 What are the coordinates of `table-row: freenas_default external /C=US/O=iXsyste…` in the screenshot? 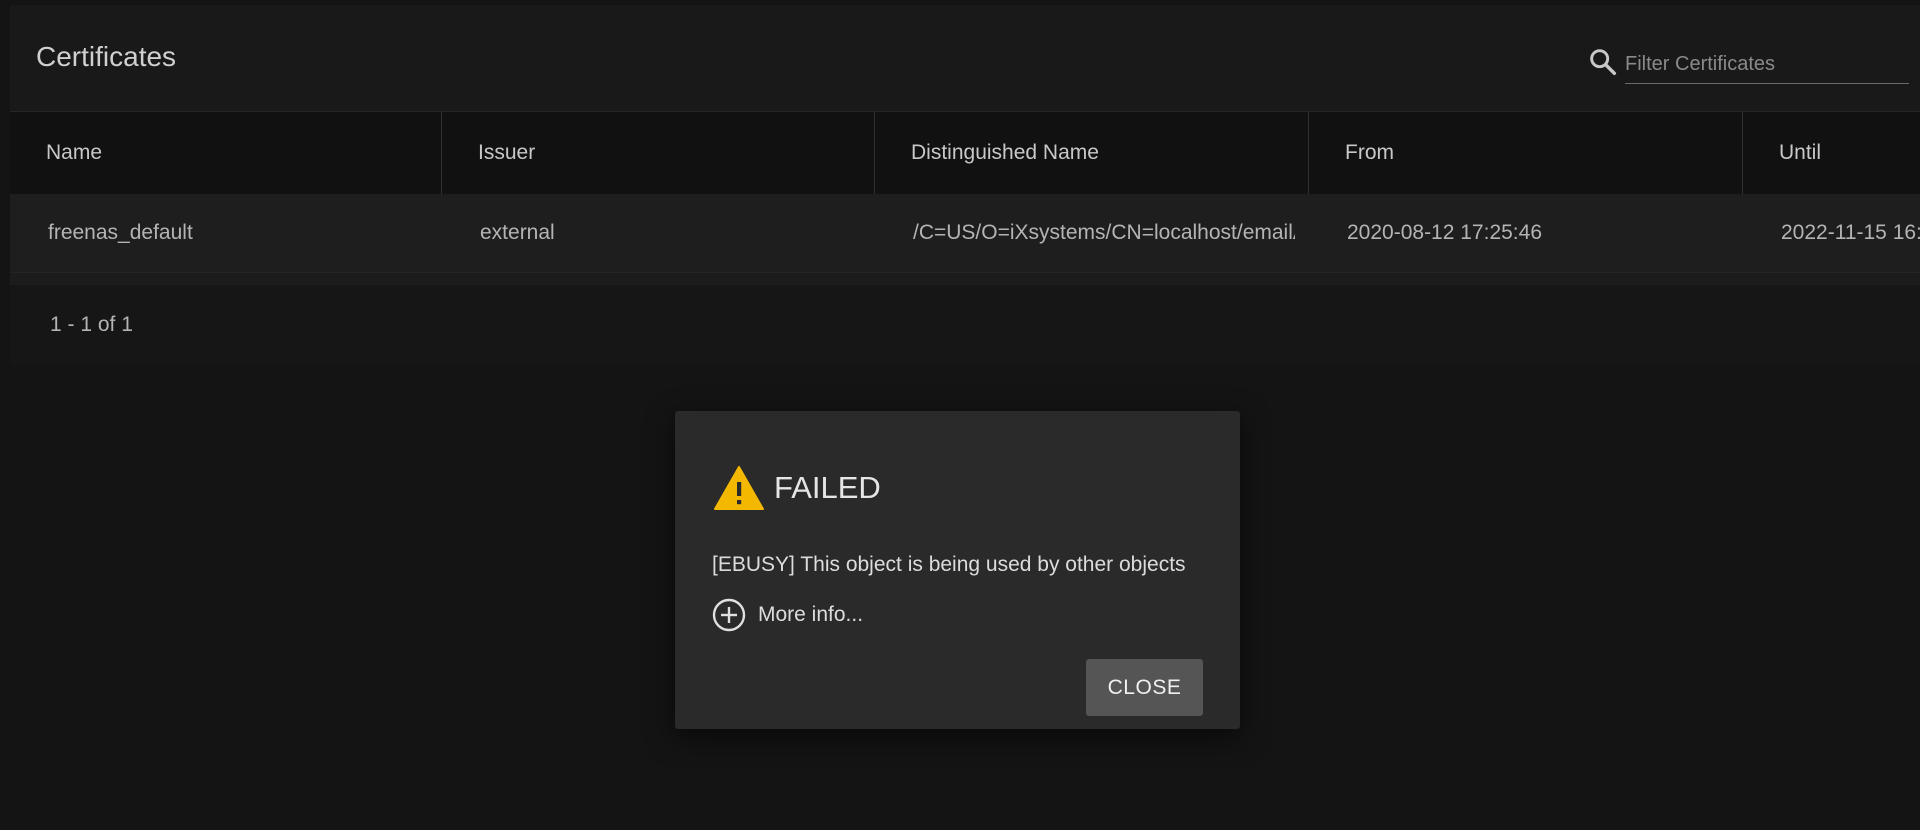 It's located at (965, 233).